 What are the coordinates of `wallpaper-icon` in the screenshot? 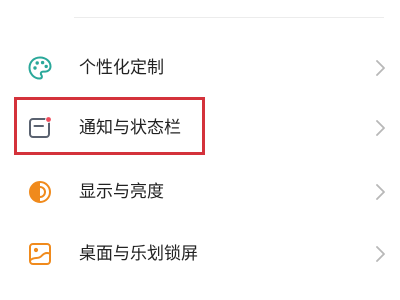 It's located at (40, 254).